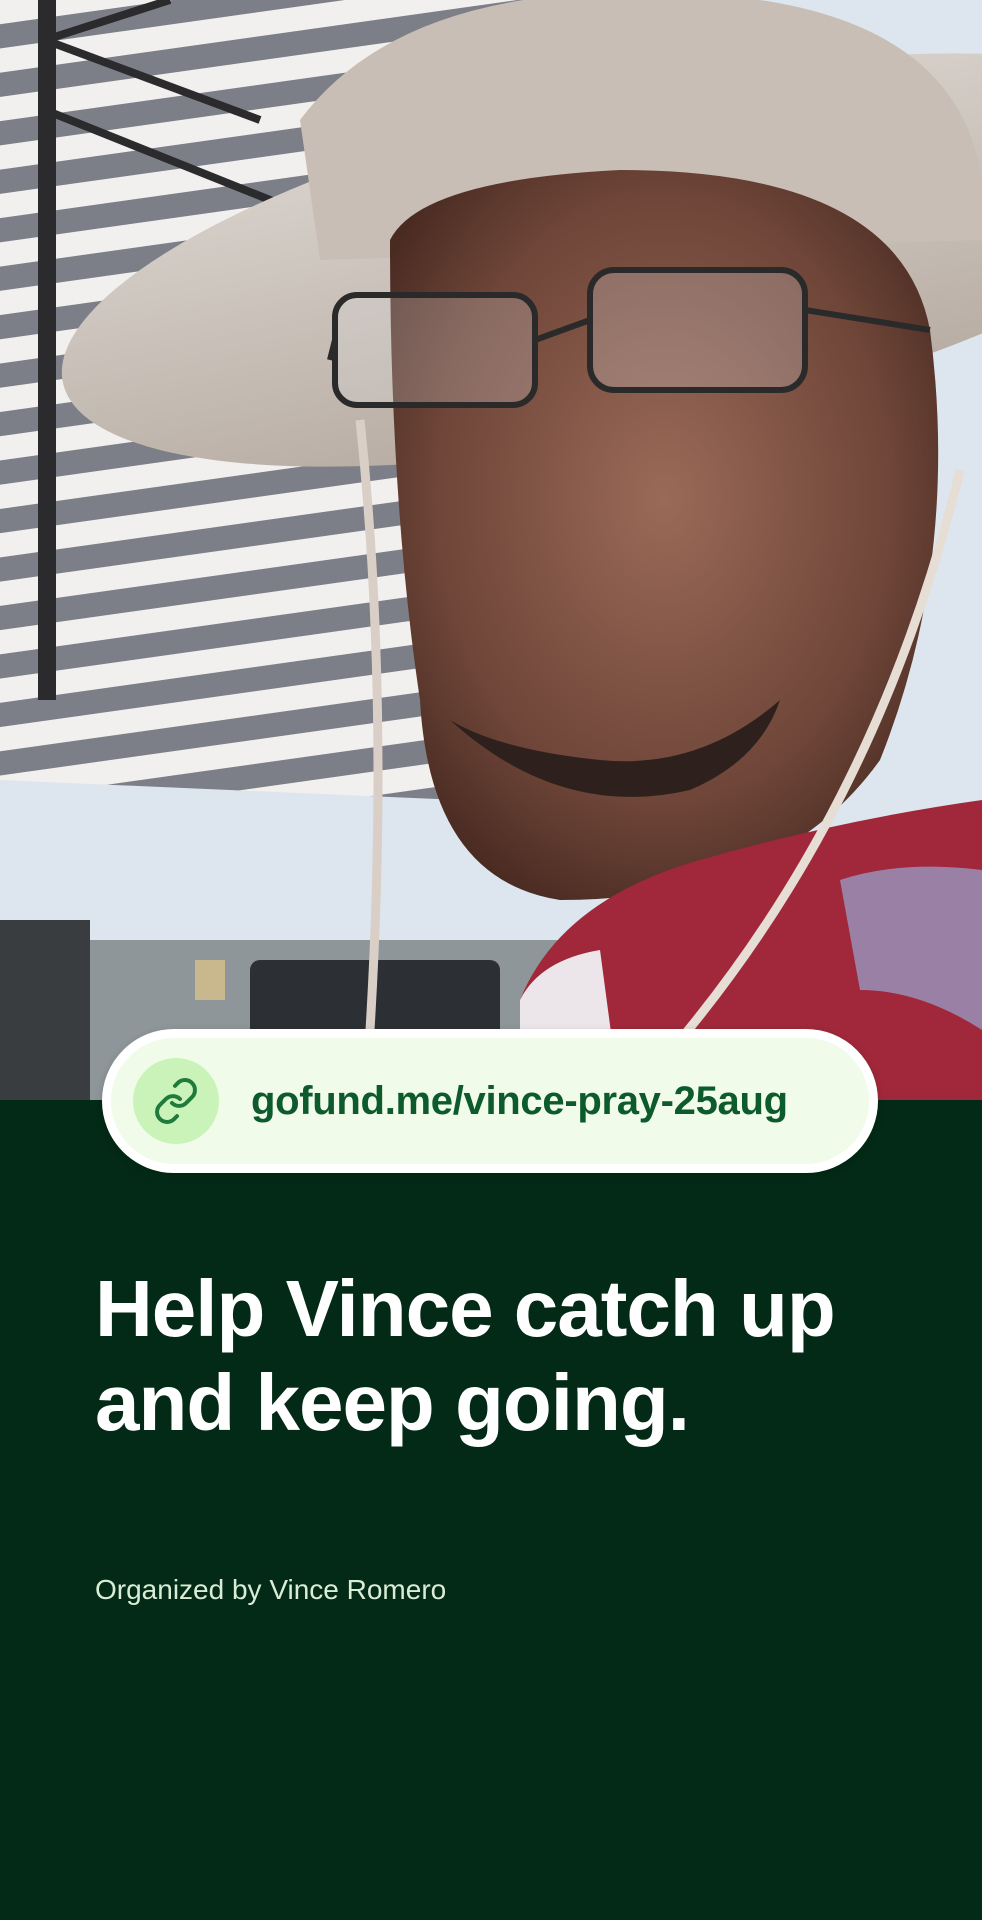 The width and height of the screenshot is (982, 1920). I want to click on share-link-button: gofund.me/vince-pray-25aug, so click(490, 1101).